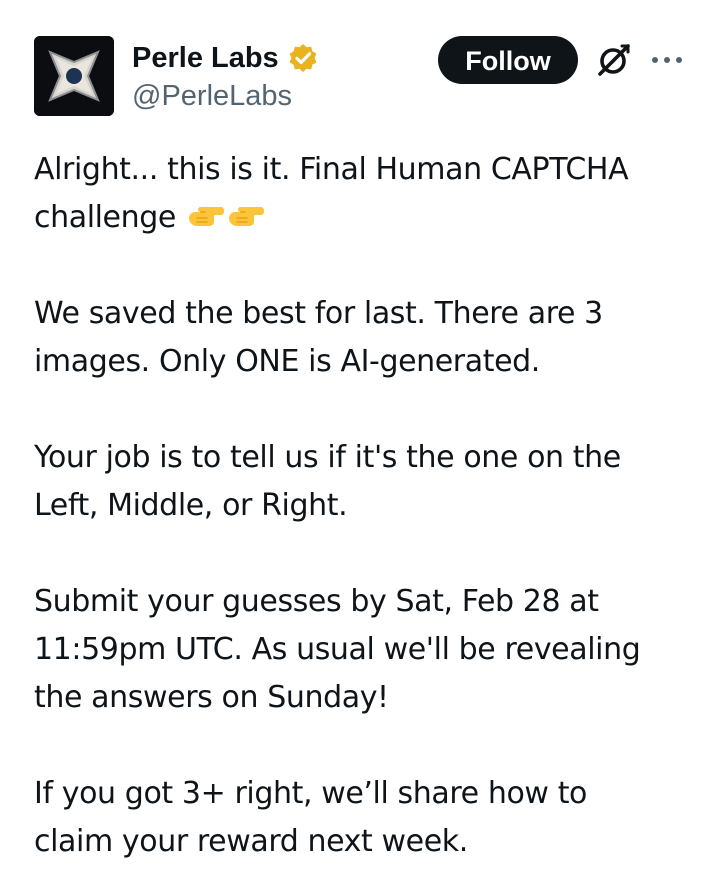  I want to click on tweet-line: Left, Middle, or Right., so click(191, 505).